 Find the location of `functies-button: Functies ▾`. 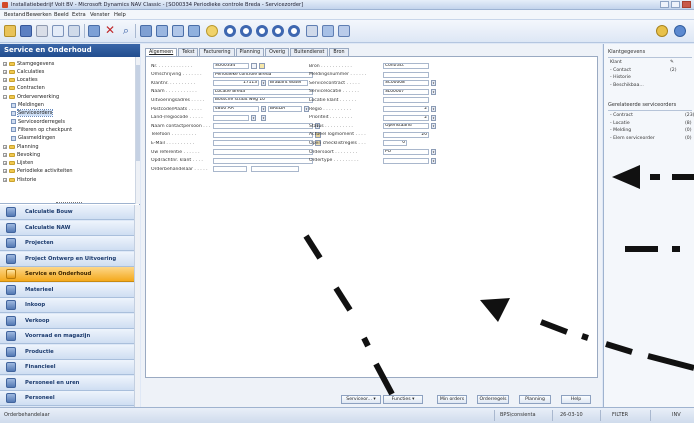

functies-button: Functies ▾ is located at coordinates (403, 399).